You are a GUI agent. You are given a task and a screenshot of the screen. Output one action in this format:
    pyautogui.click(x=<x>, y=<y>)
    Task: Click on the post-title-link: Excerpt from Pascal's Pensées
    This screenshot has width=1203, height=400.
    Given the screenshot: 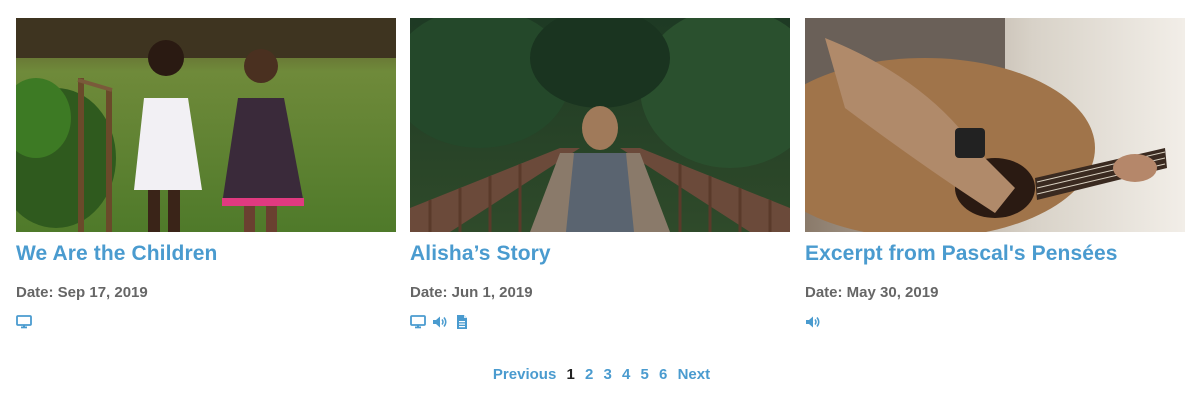 What is the action you would take?
    pyautogui.click(x=961, y=254)
    